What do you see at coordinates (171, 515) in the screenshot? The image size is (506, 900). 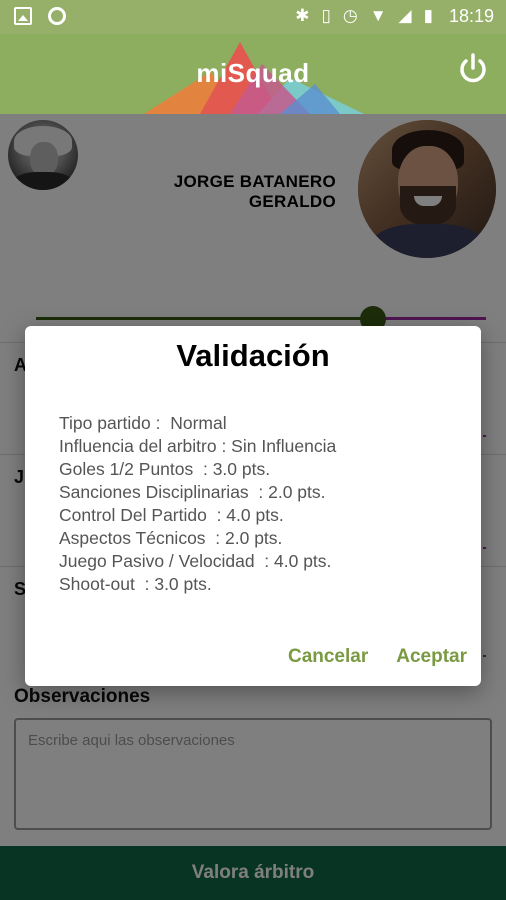 I see `dialog-line: Control Del Partido : 4.0 pts.` at bounding box center [171, 515].